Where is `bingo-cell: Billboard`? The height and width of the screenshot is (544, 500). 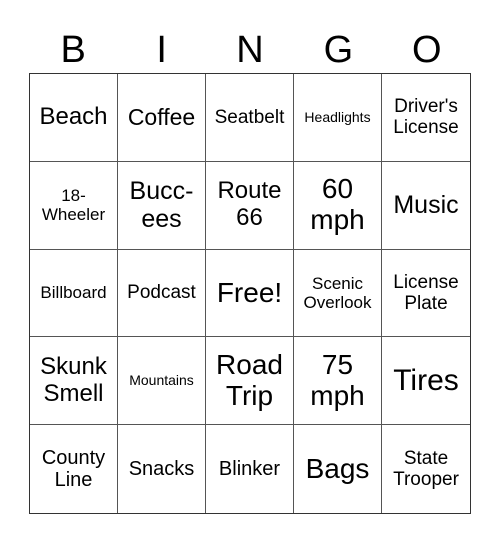
bingo-cell: Billboard is located at coordinates (74, 293).